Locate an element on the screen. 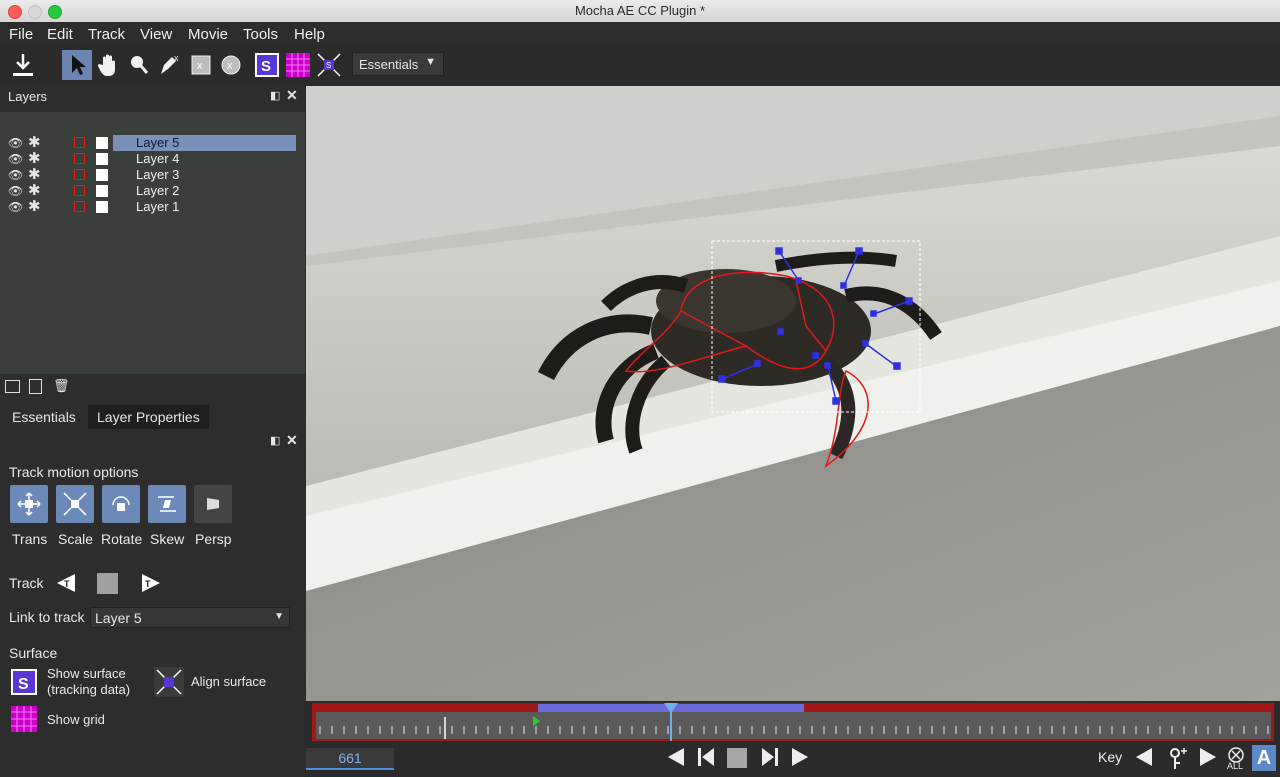 The image size is (1280, 777). show-grid-button is located at coordinates (24, 721).